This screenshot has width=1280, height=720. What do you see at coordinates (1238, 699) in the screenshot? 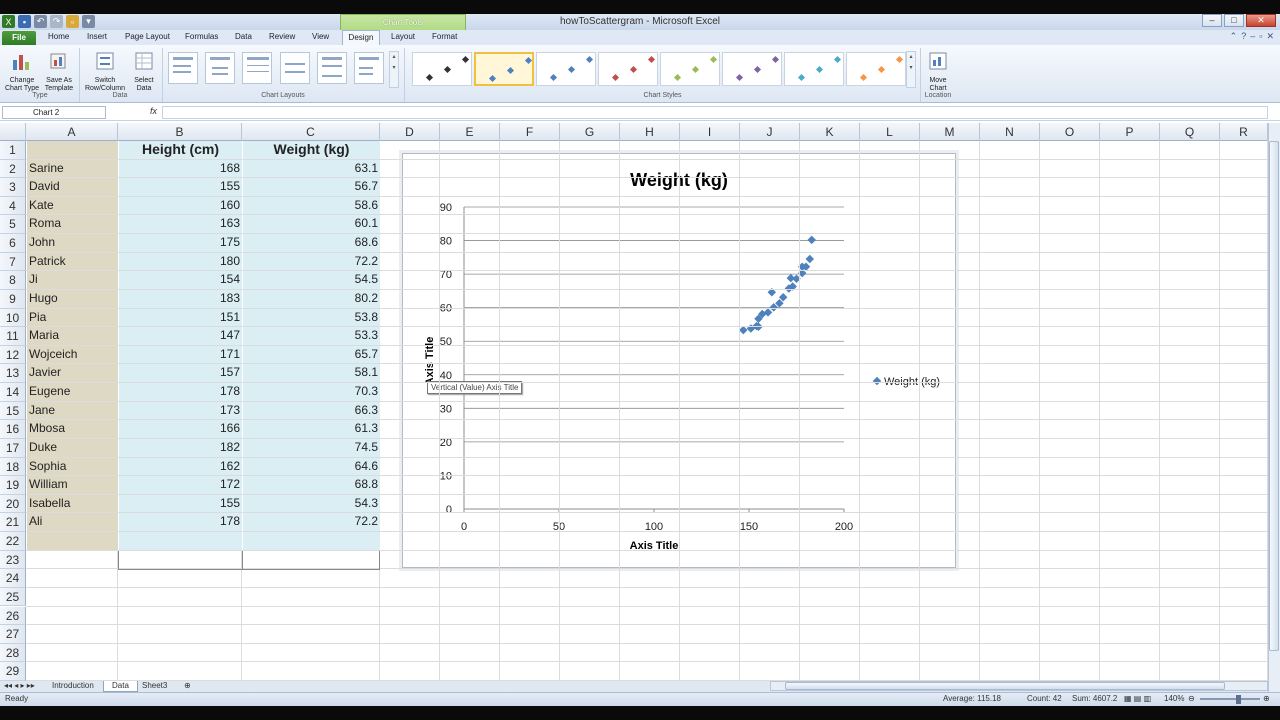
I see `zoom-slider-knob` at bounding box center [1238, 699].